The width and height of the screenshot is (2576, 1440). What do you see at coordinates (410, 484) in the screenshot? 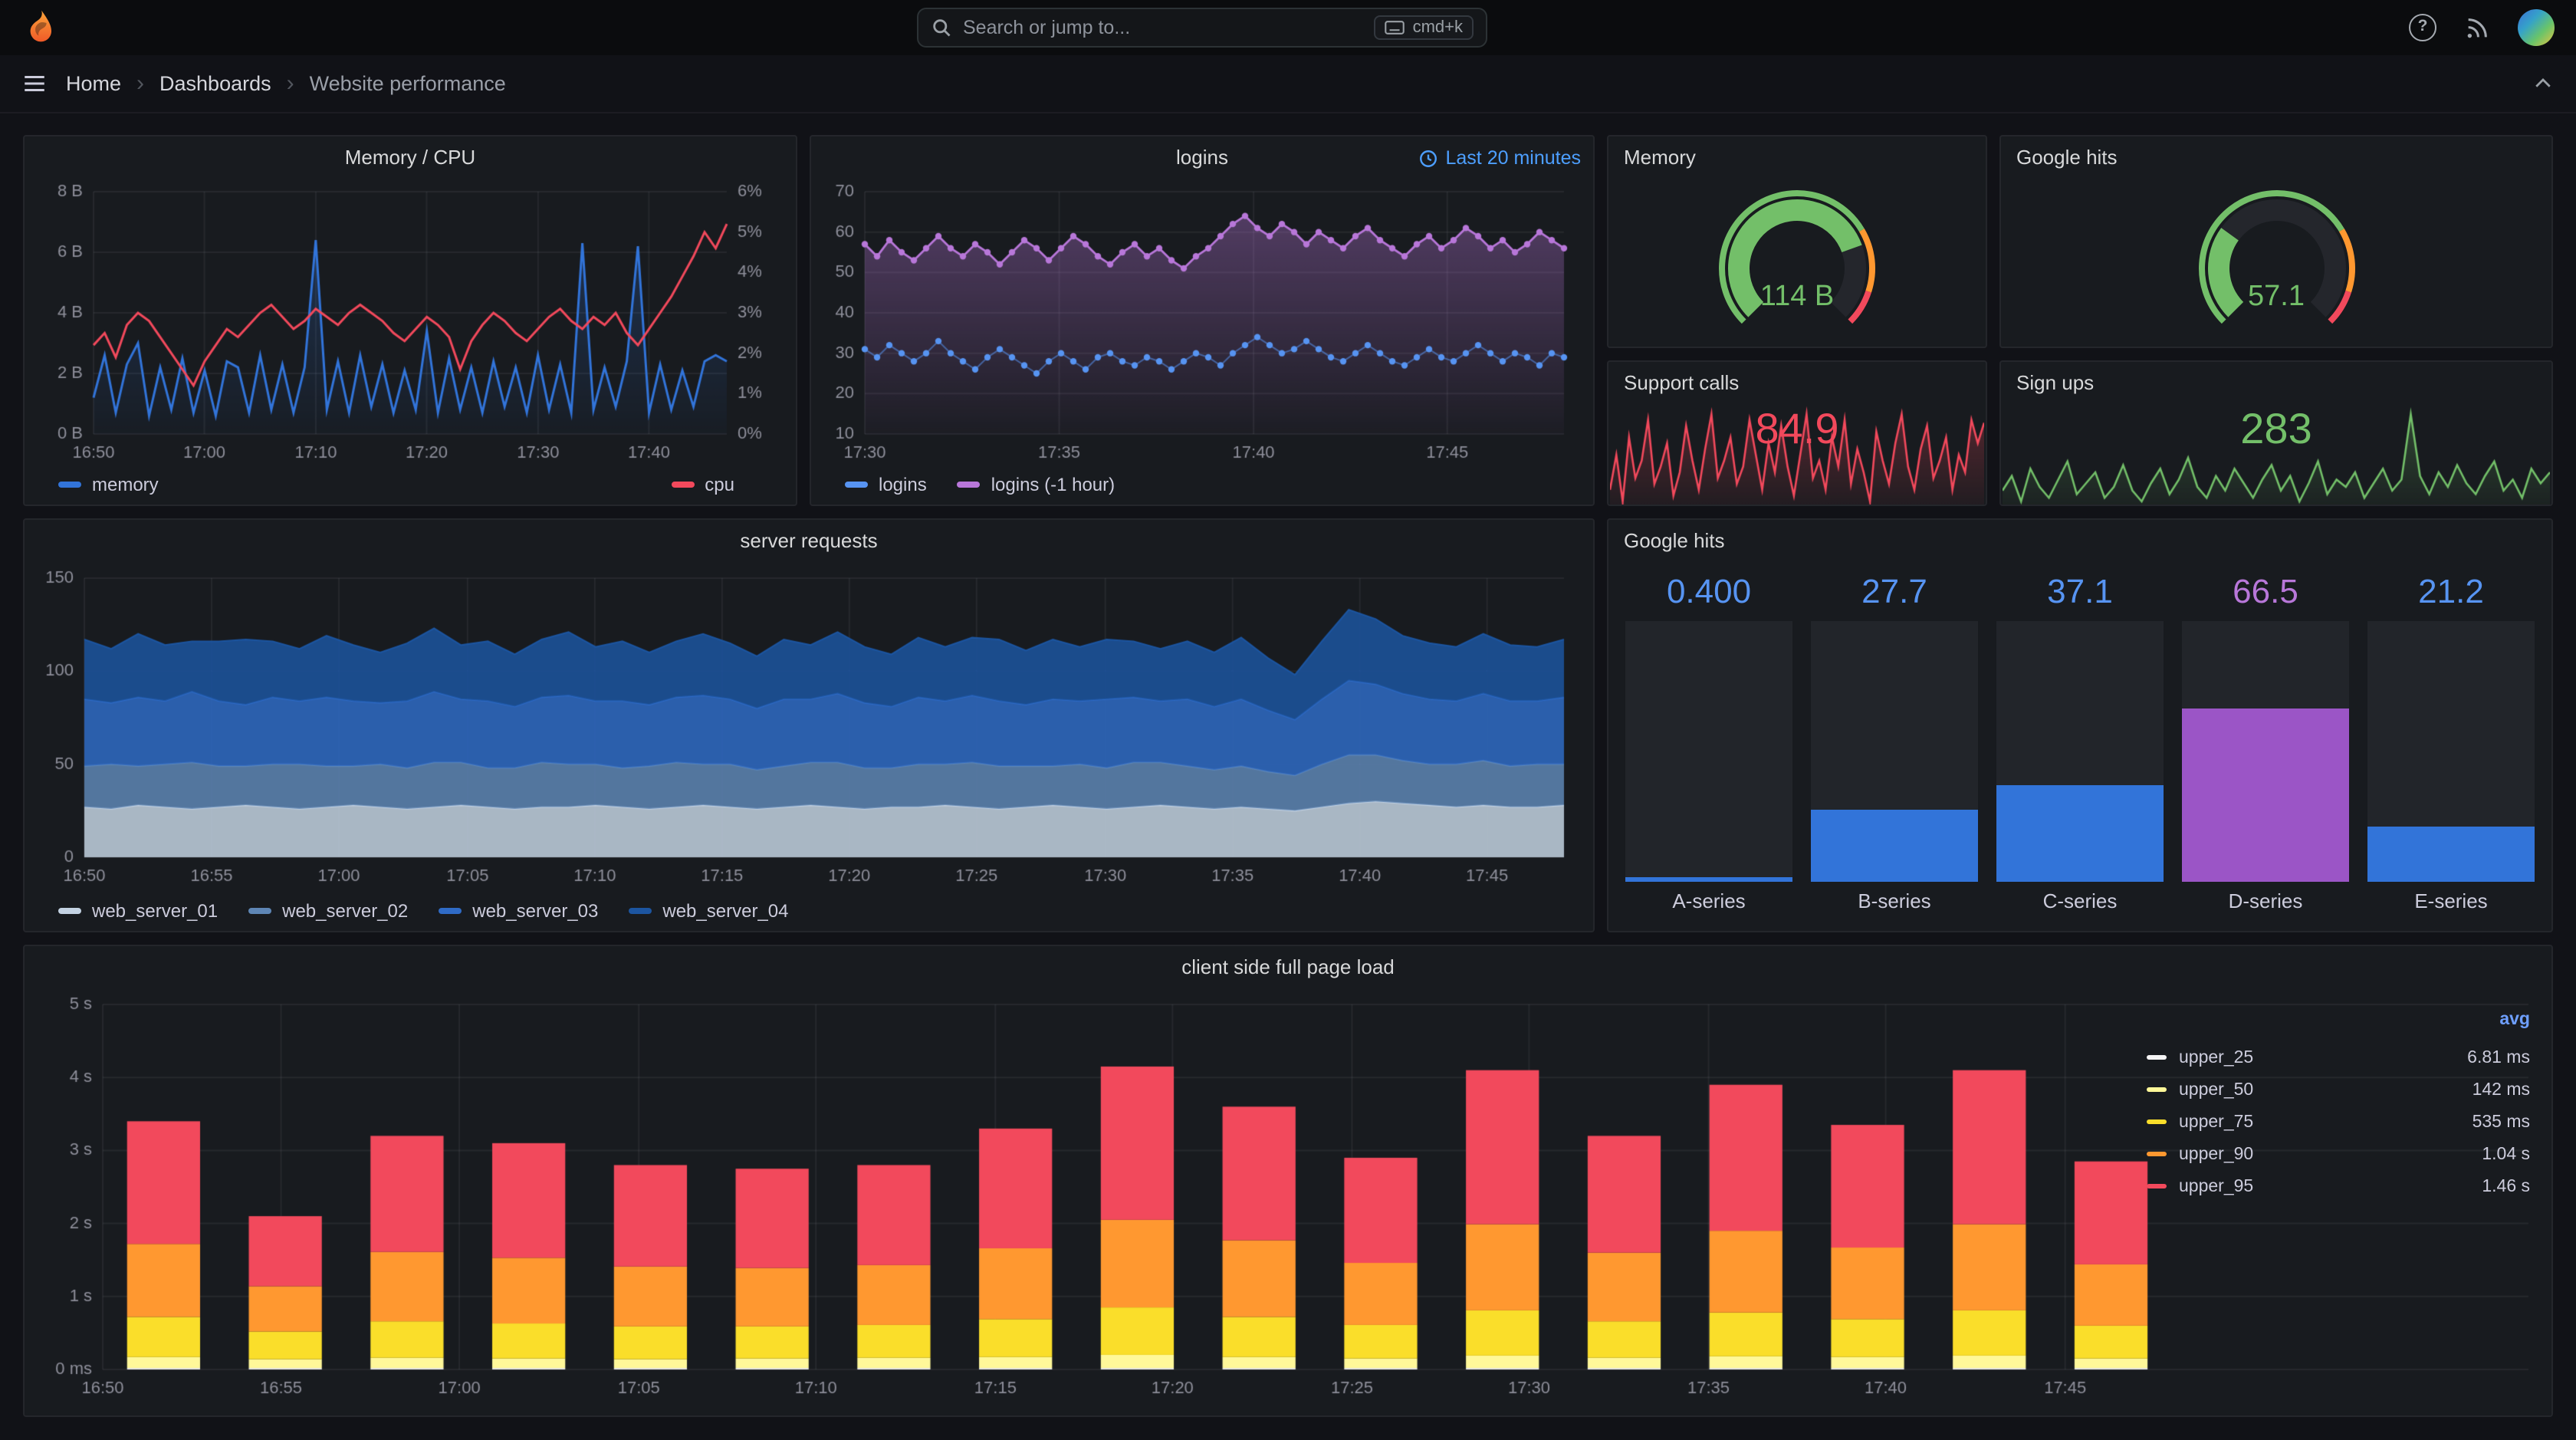
I see `legend-memory-cpu: memory cpu` at bounding box center [410, 484].